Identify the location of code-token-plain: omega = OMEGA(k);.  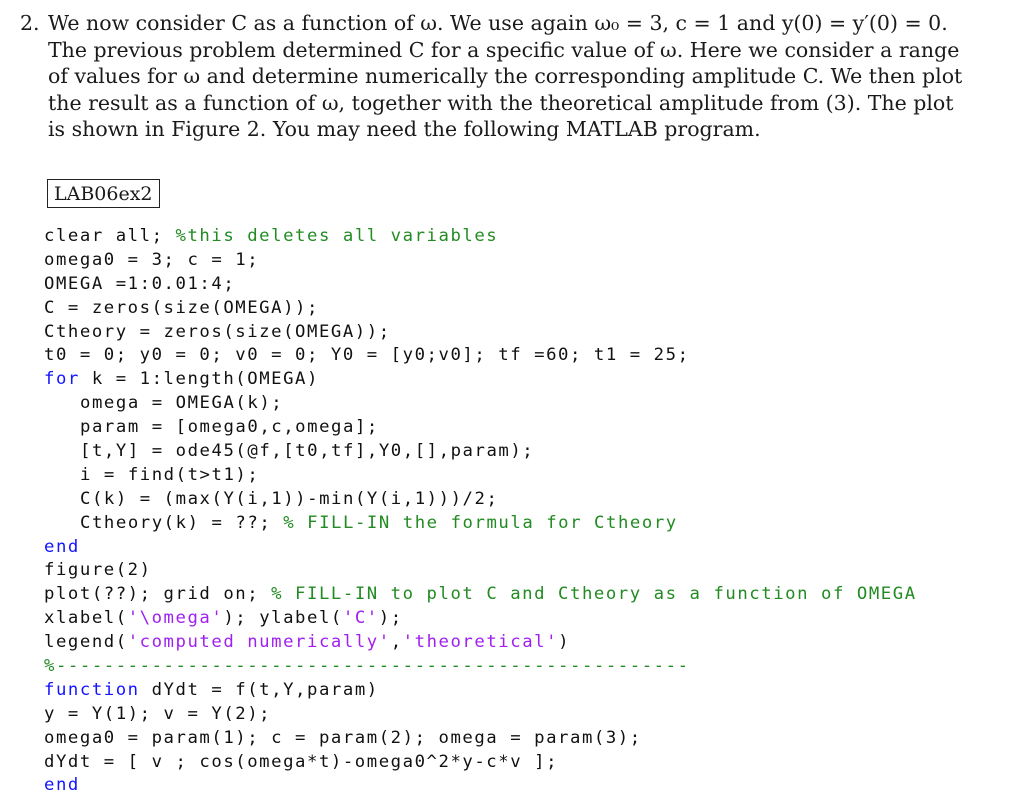
(182, 403).